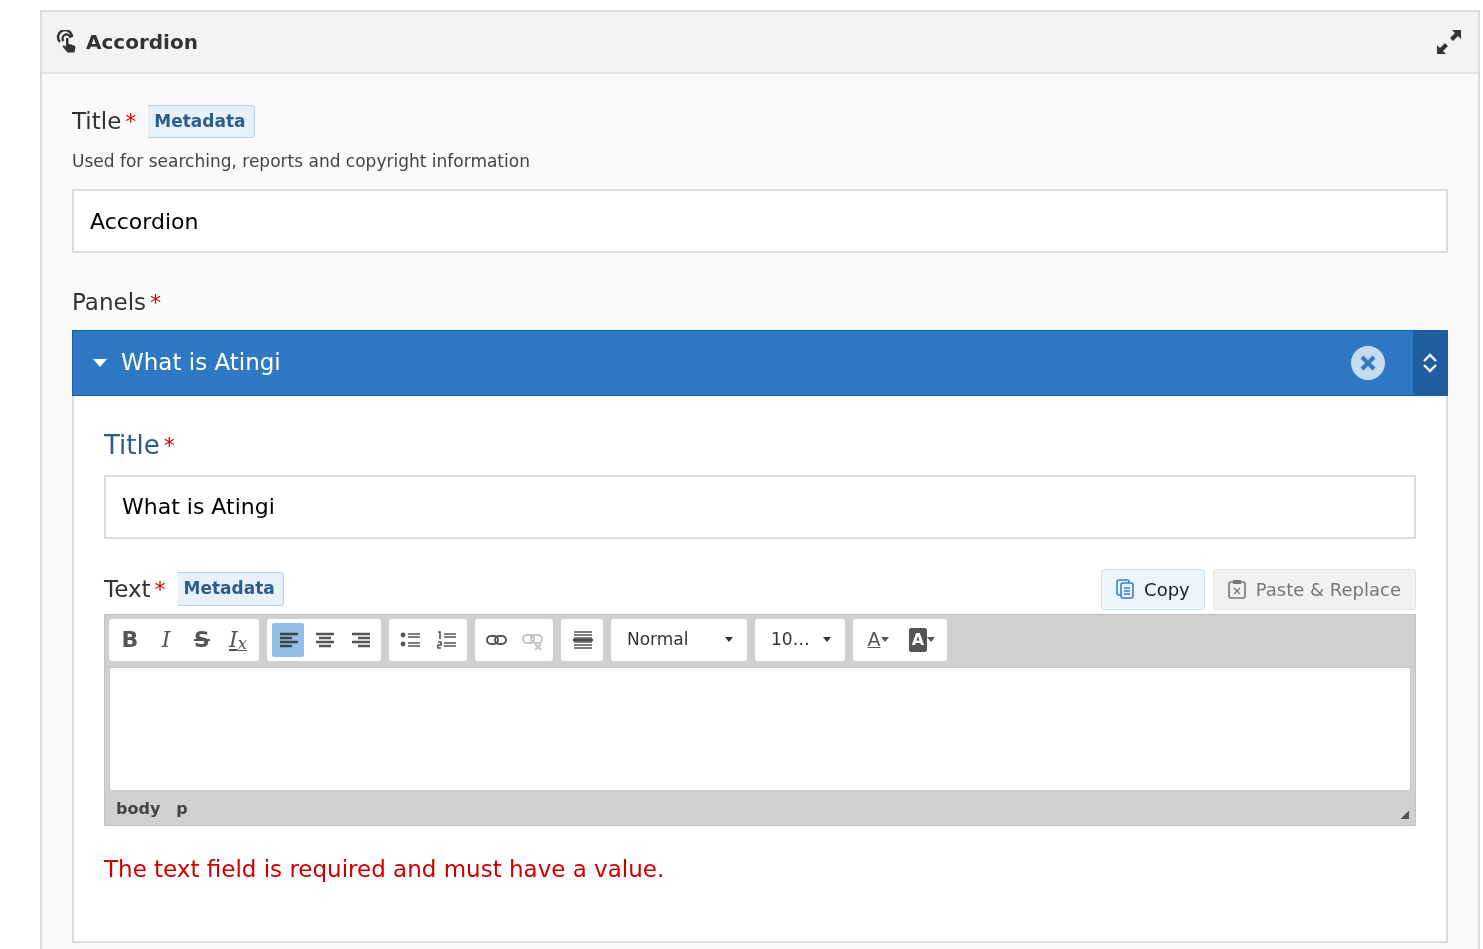  What do you see at coordinates (182, 808) in the screenshot?
I see `element-path-item: p` at bounding box center [182, 808].